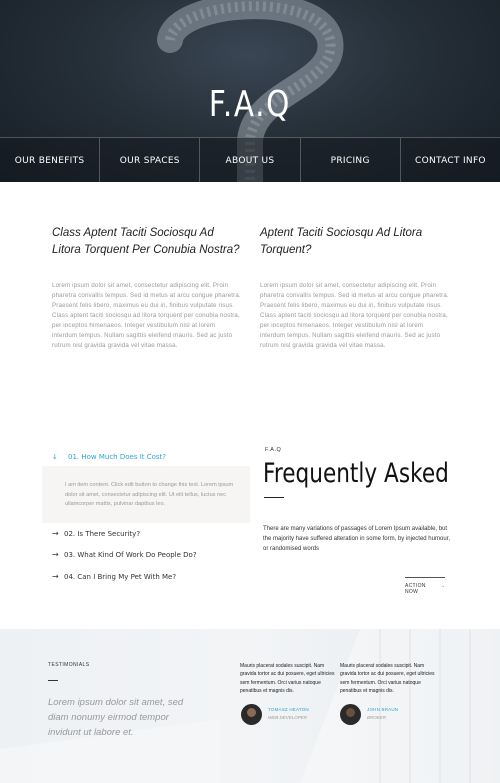  I want to click on testimonials-label: TESTIMONIALS, so click(69, 665).